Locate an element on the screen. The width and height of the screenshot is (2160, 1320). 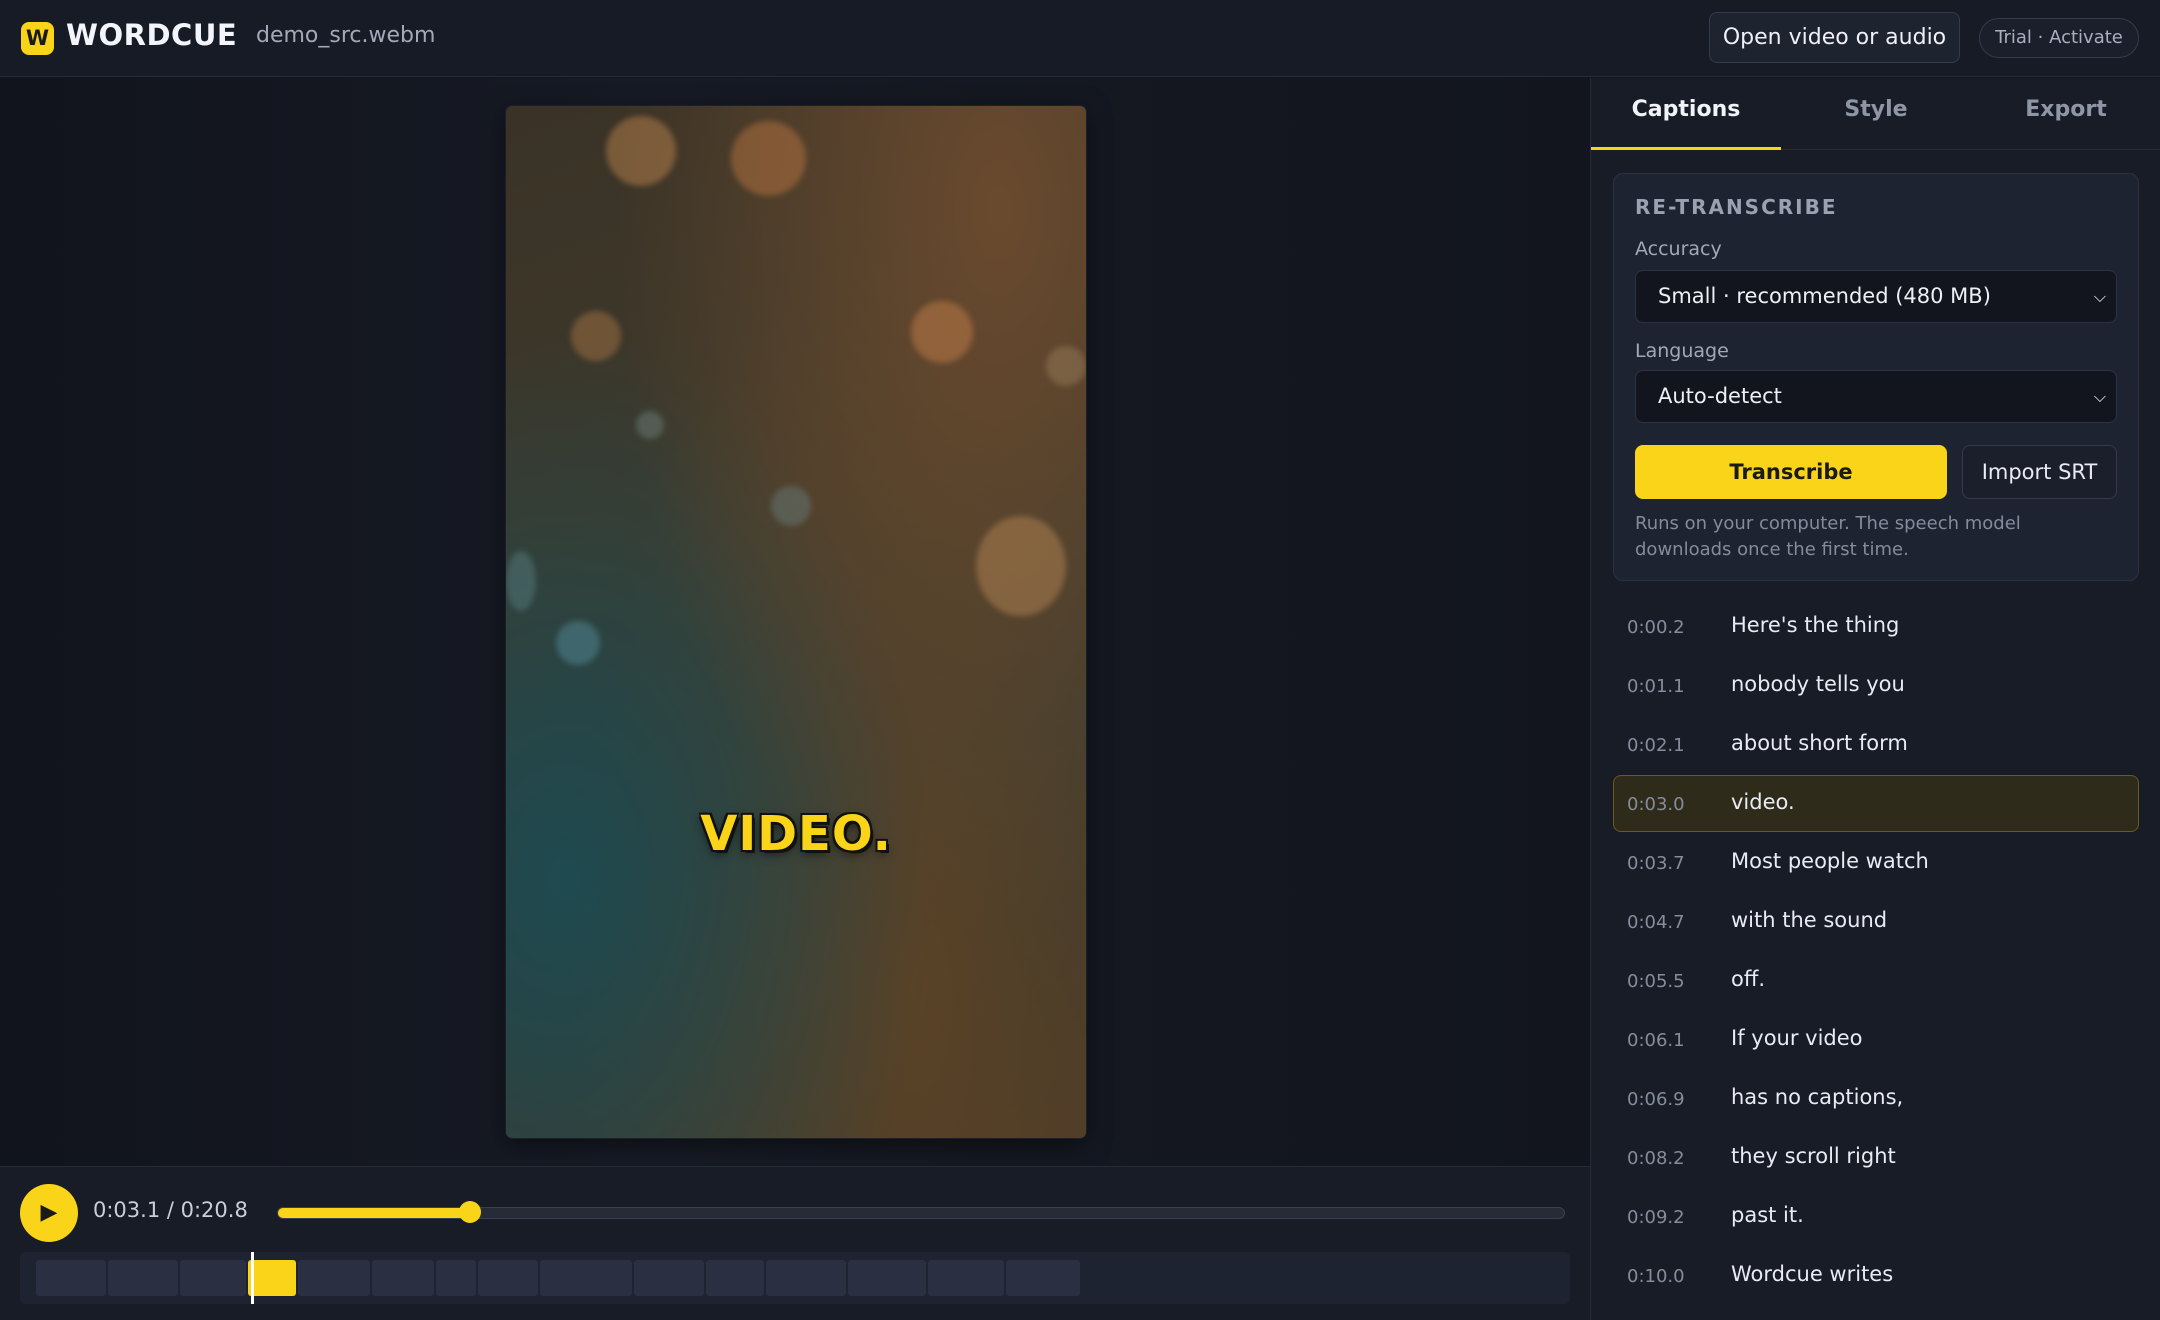
timeline-playhead is located at coordinates (252, 1278).